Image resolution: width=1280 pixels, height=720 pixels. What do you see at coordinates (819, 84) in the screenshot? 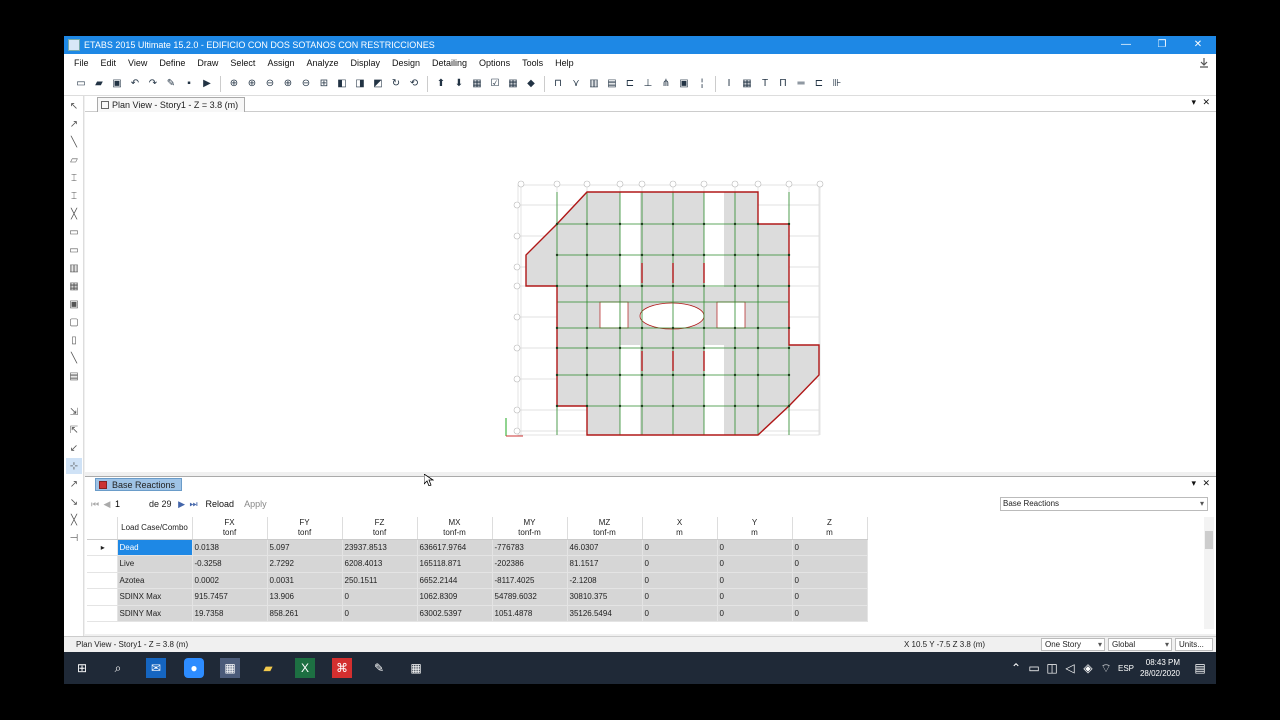
I see `wall-design-icon: ⊏` at bounding box center [819, 84].